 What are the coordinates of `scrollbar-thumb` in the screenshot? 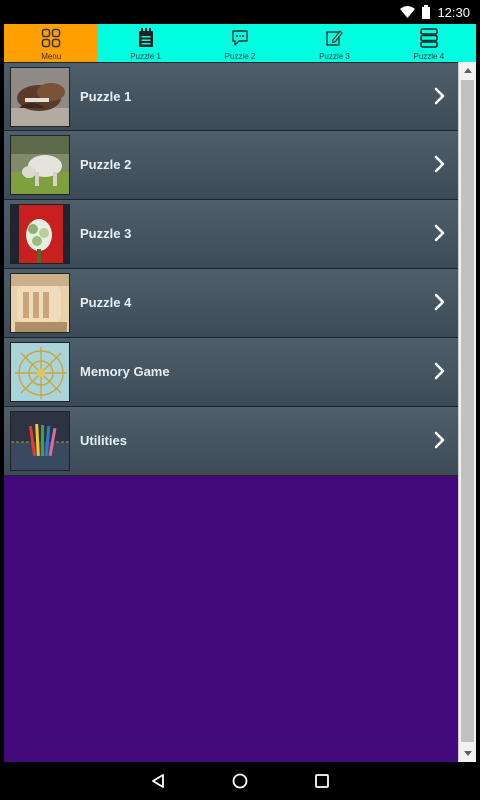 It's located at (467, 411).